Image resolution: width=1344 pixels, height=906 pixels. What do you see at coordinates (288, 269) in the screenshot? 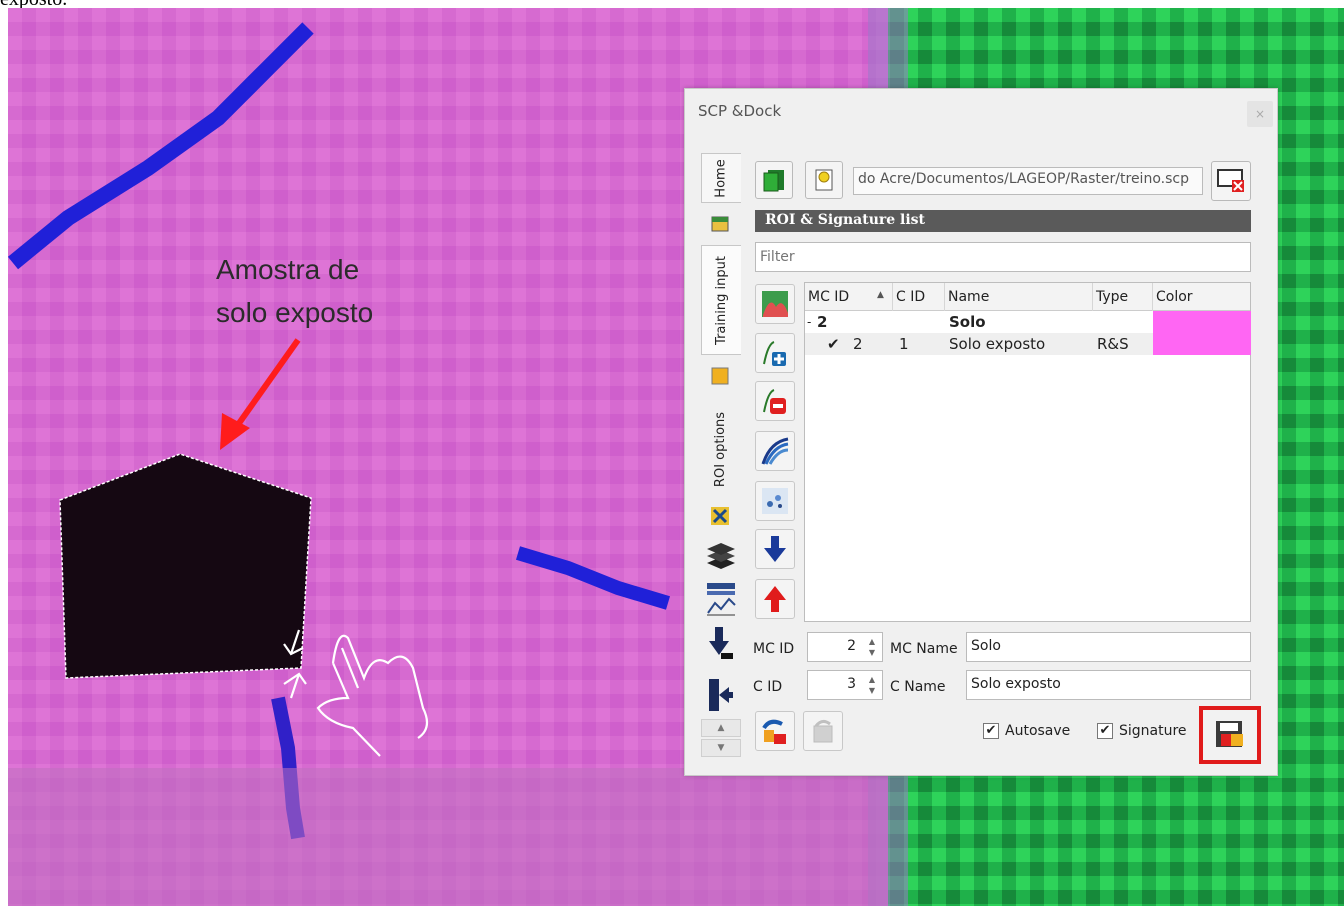
I see `annotation-line-1: Amostra de` at bounding box center [288, 269].